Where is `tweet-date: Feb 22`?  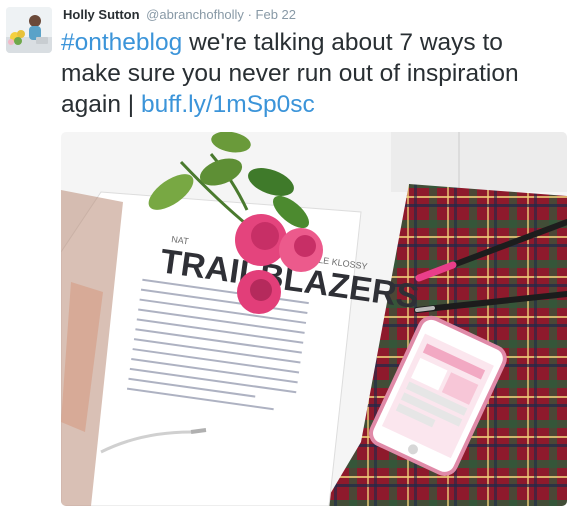 tweet-date: Feb 22 is located at coordinates (276, 14).